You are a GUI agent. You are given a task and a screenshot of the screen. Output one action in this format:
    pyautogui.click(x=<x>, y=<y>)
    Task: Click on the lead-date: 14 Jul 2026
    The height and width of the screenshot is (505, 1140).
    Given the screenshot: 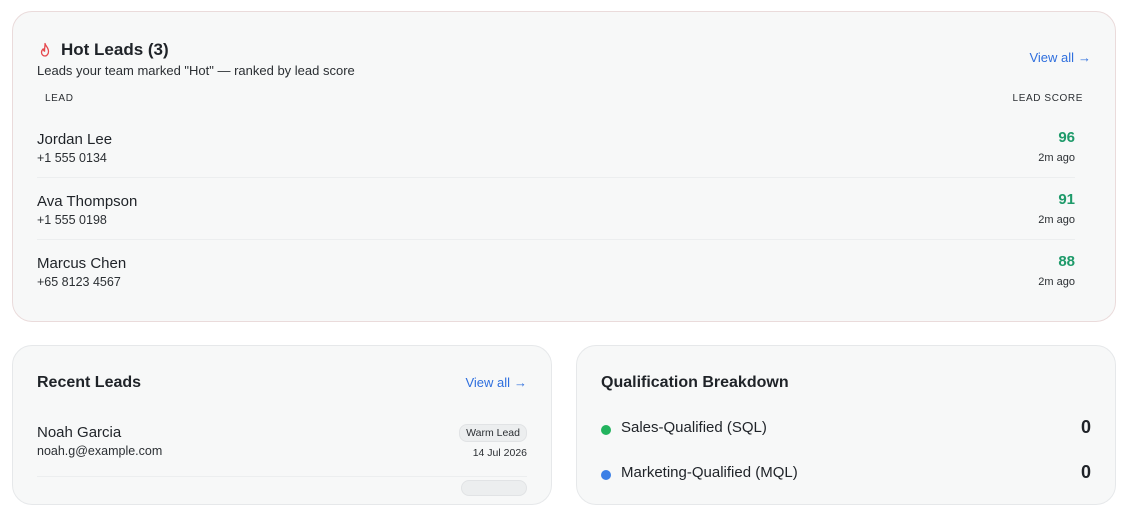 What is the action you would take?
    pyautogui.click(x=499, y=453)
    